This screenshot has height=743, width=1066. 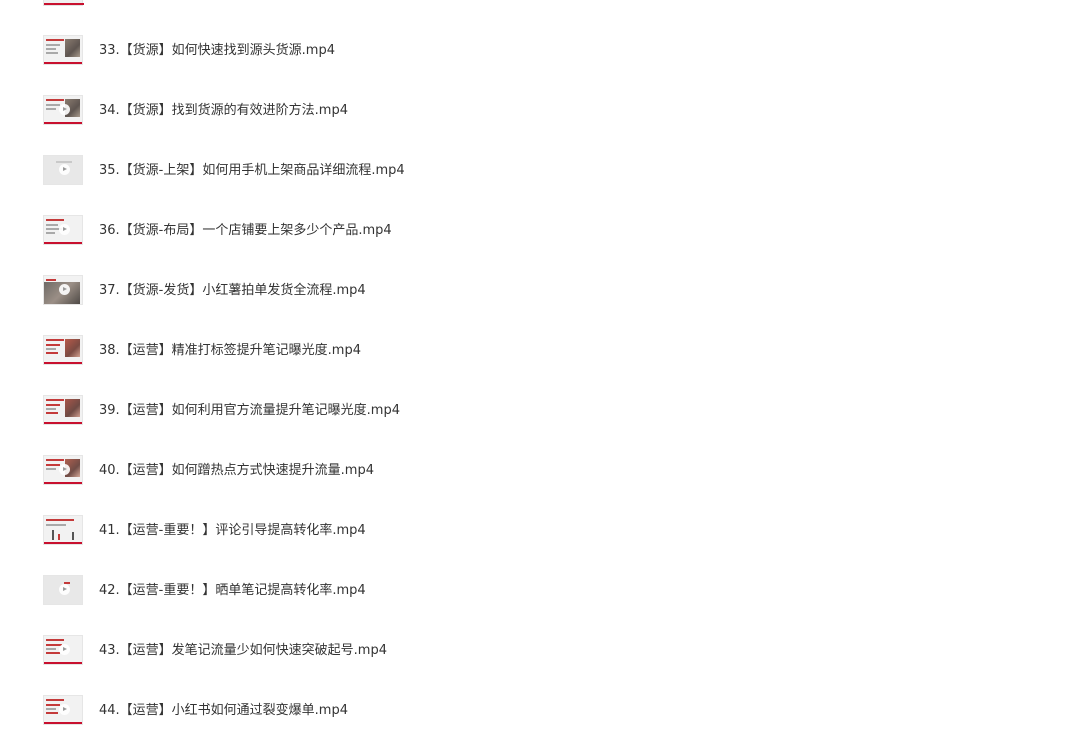 What do you see at coordinates (533, 351) in the screenshot?
I see `file-row: 38.【运营】精准打标签提升笔记曝光度.mp4` at bounding box center [533, 351].